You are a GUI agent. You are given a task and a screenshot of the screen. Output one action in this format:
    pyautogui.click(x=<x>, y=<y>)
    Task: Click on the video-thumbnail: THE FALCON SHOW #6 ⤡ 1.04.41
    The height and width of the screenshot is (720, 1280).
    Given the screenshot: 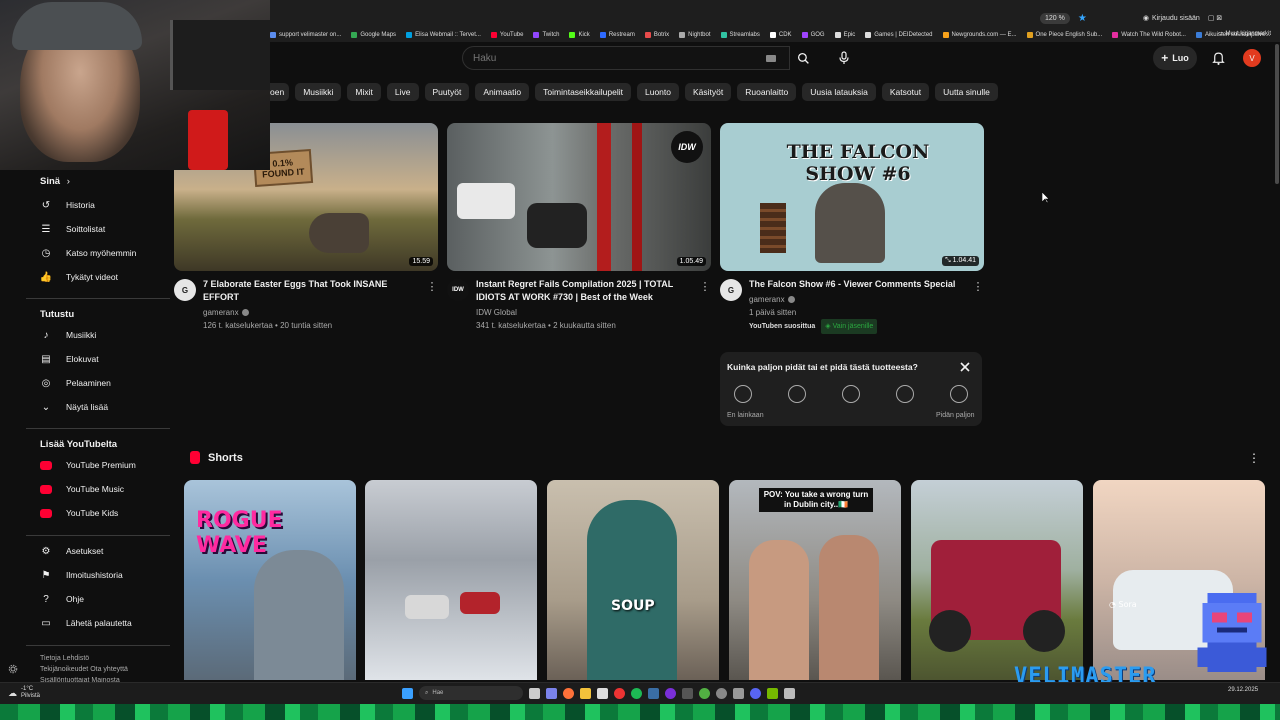 What is the action you would take?
    pyautogui.click(x=852, y=197)
    